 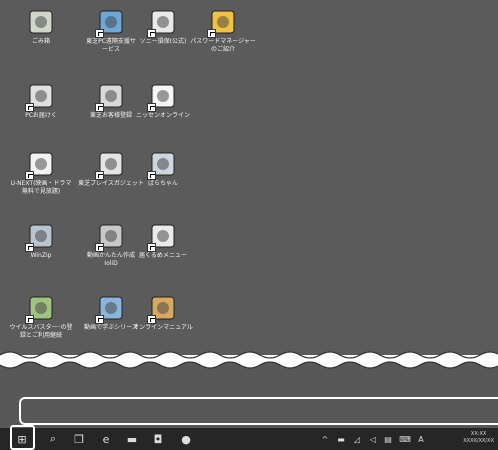 I want to click on desktop-icon: PCお届けく, so click(x=41, y=101).